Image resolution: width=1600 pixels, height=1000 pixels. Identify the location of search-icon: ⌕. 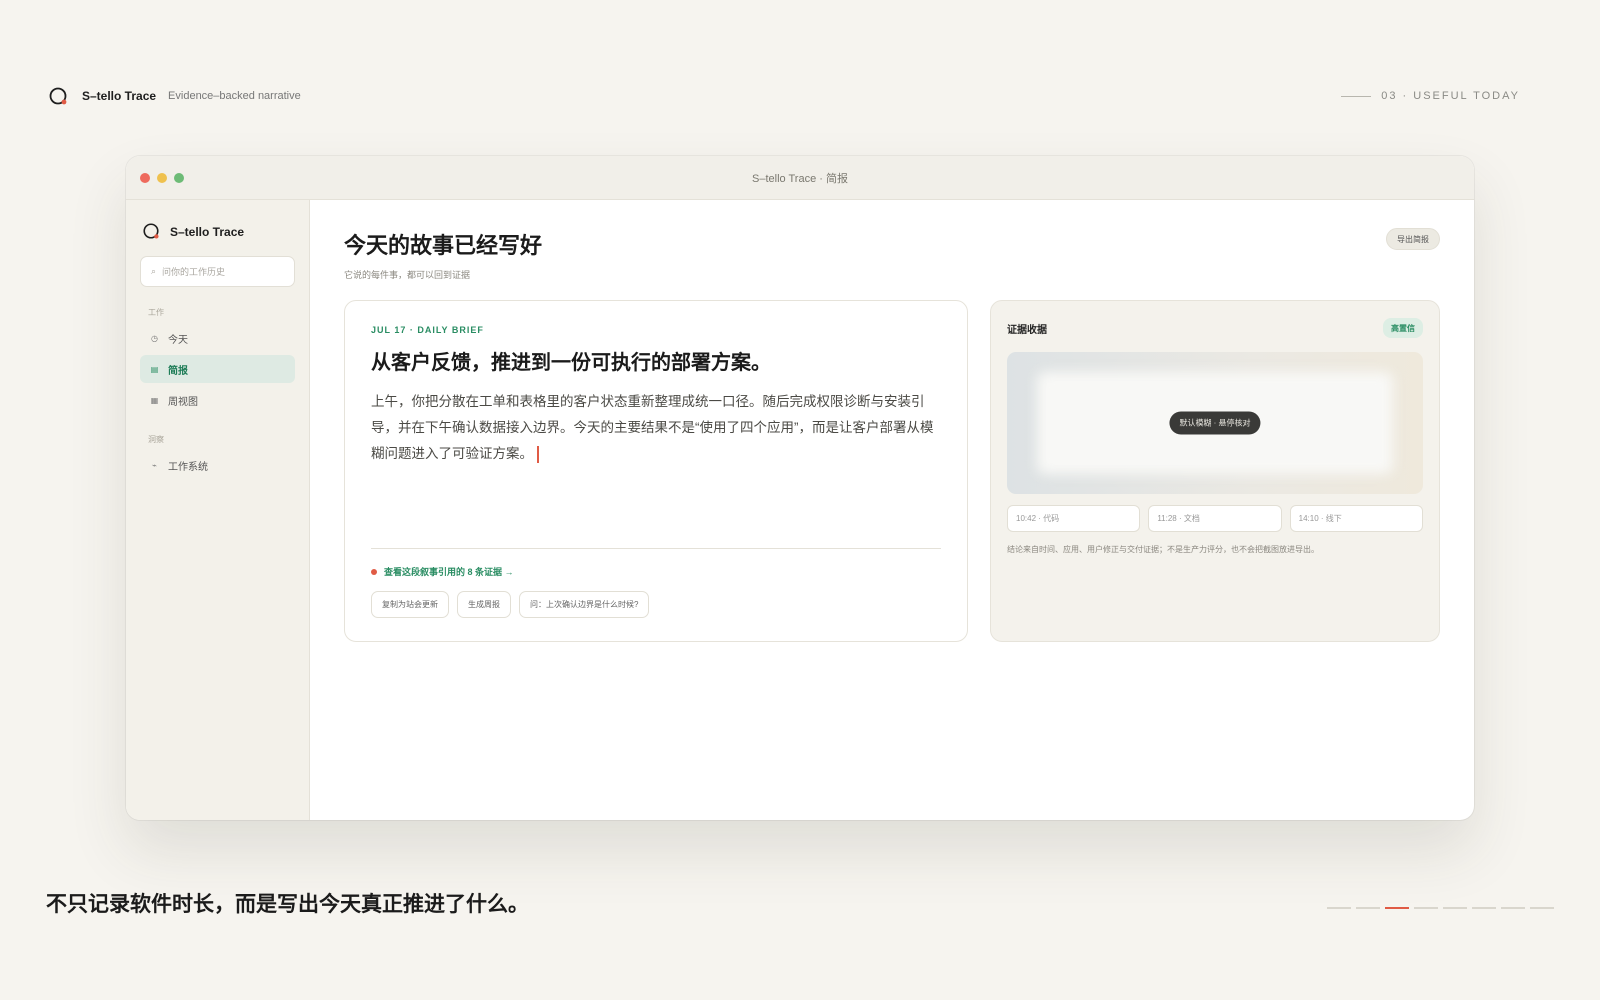
(154, 271).